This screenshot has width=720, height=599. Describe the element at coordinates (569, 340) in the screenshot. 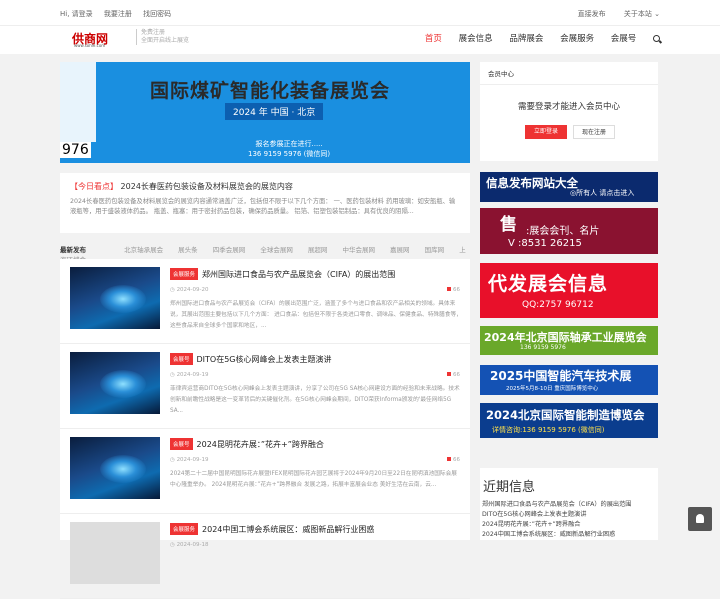

I see `ad-banner-bearing-expo: 2024年北京国际轴承工业展览会 136 9159 5976` at that location.